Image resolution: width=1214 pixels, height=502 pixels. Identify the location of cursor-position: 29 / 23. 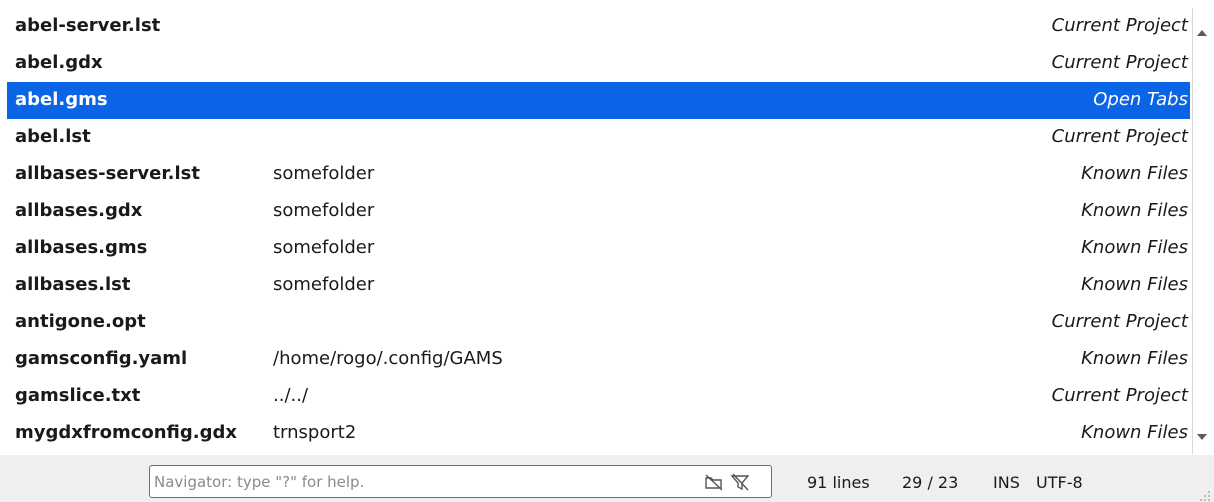
(930, 482).